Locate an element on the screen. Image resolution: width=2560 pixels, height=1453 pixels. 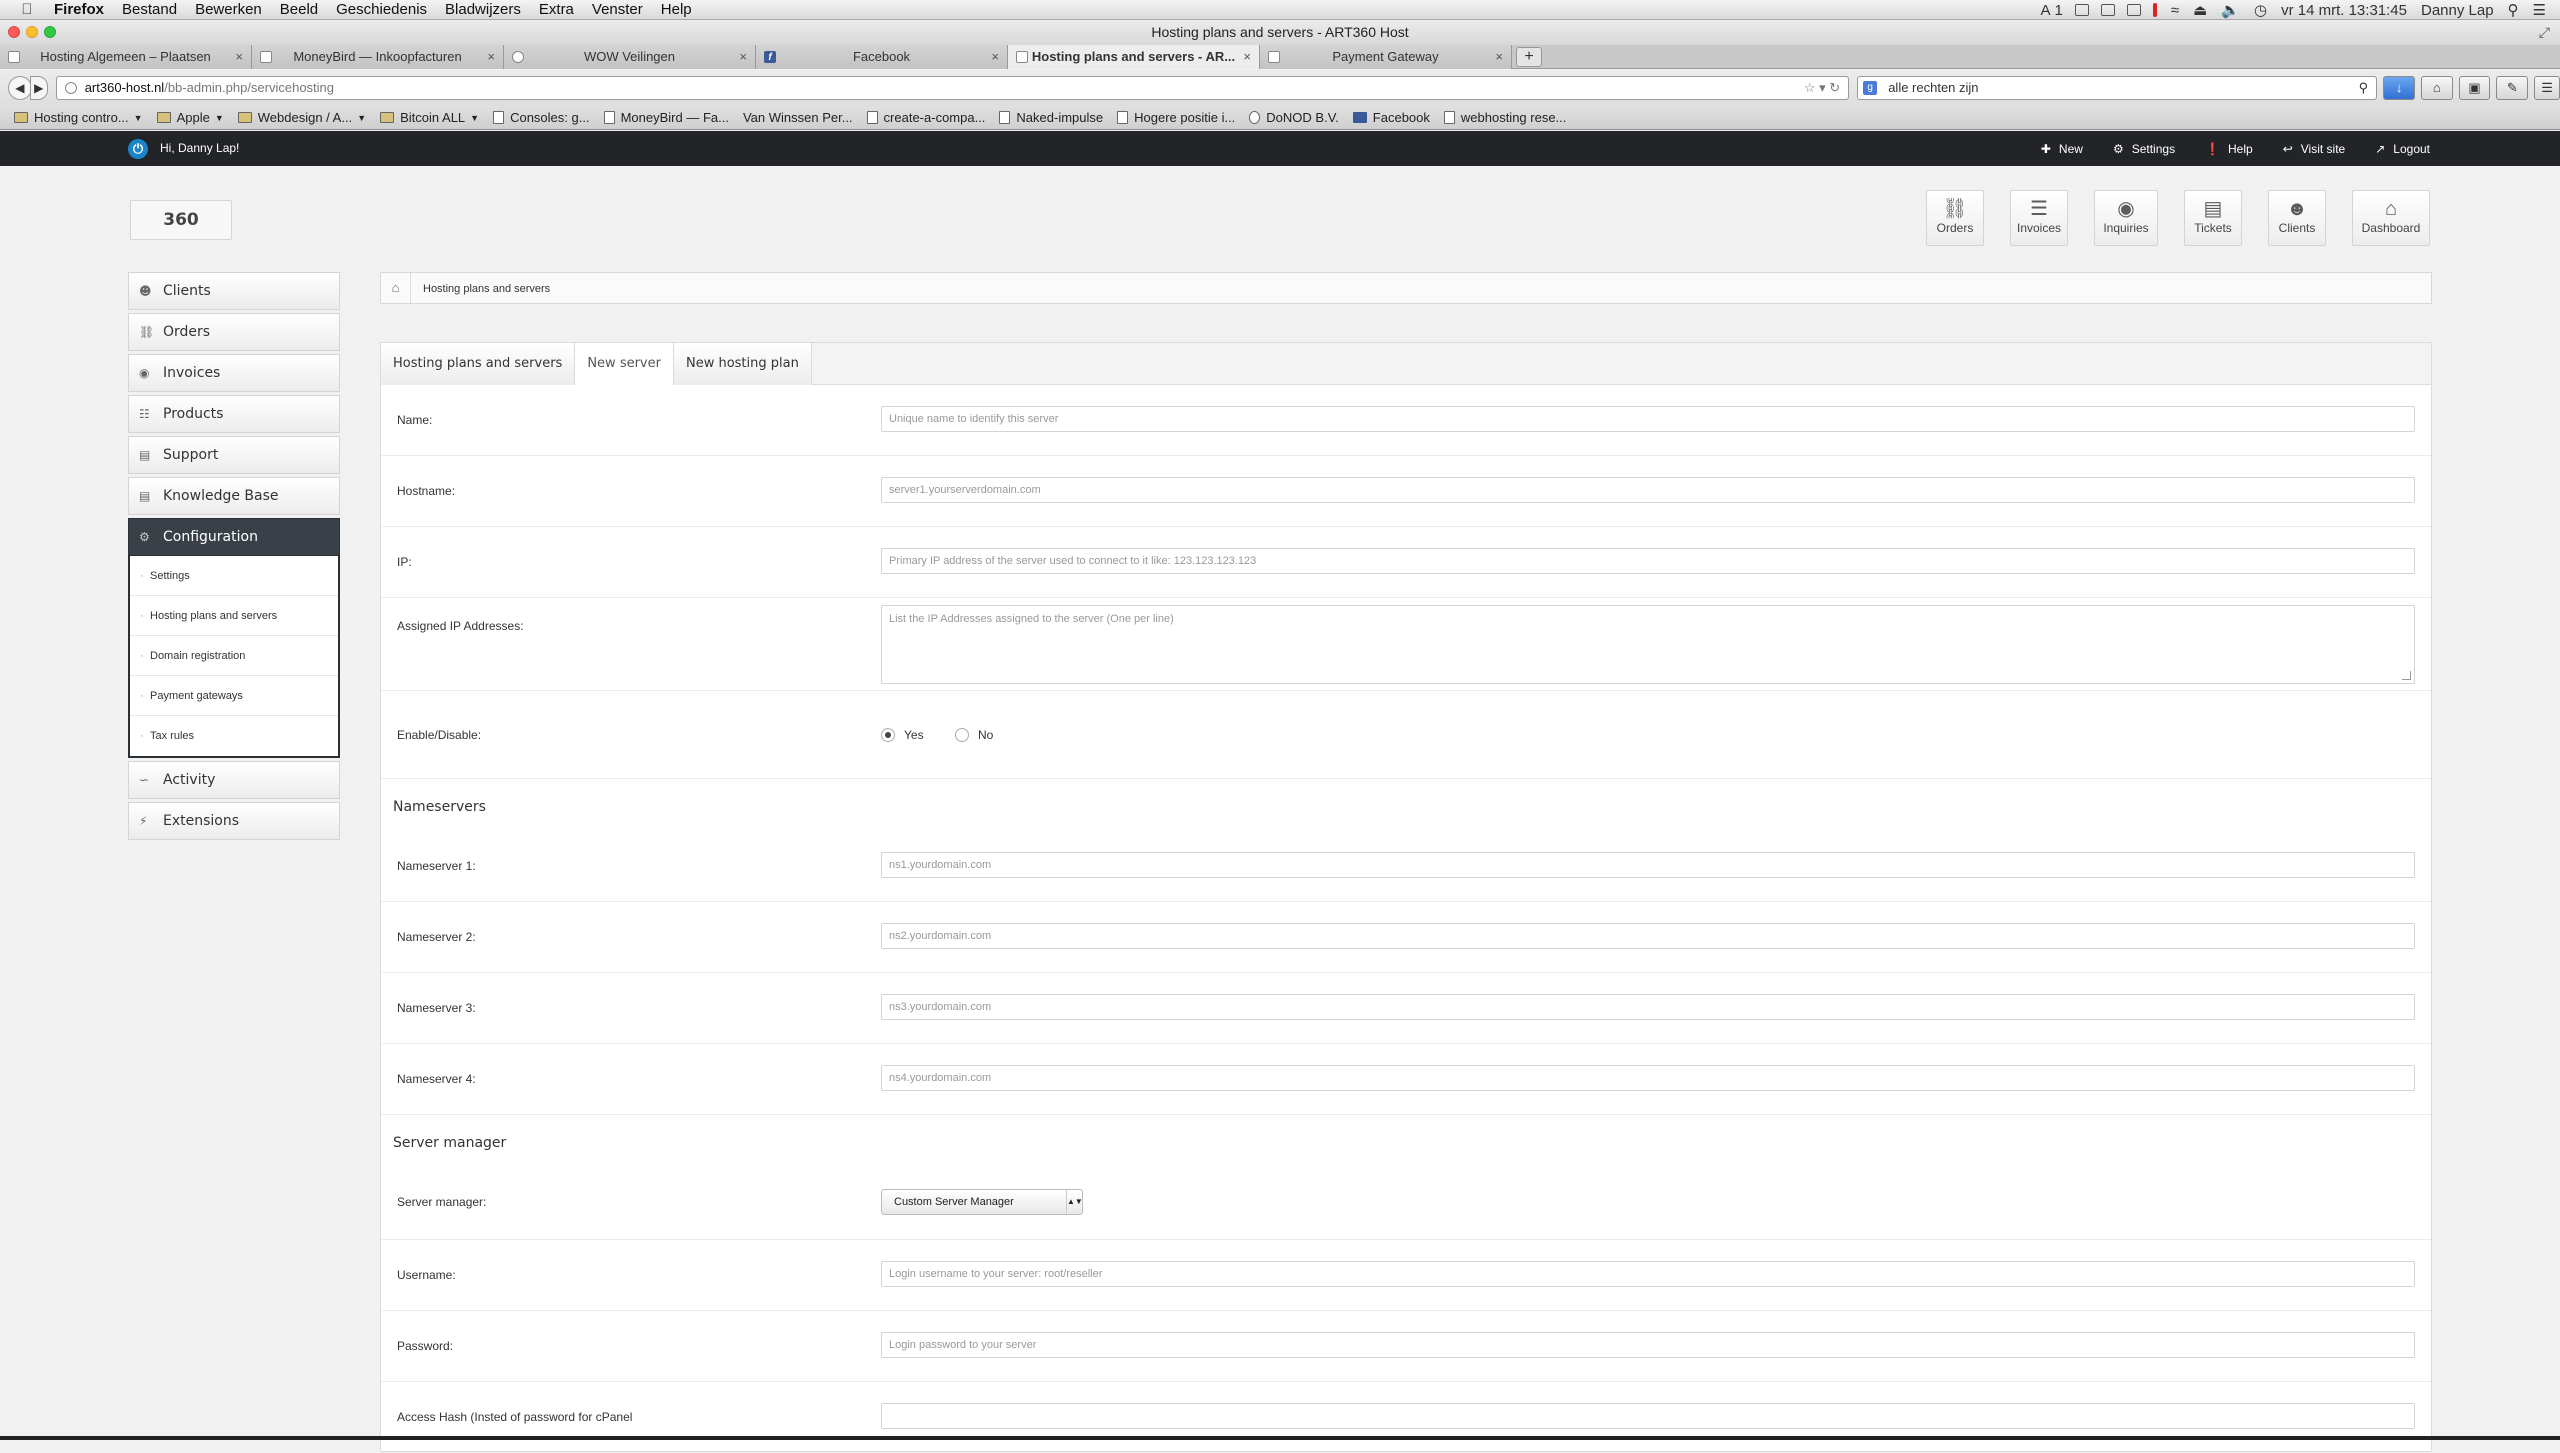
sidebar-item-configuration: ⚙ Configuration is located at coordinates (234, 537).